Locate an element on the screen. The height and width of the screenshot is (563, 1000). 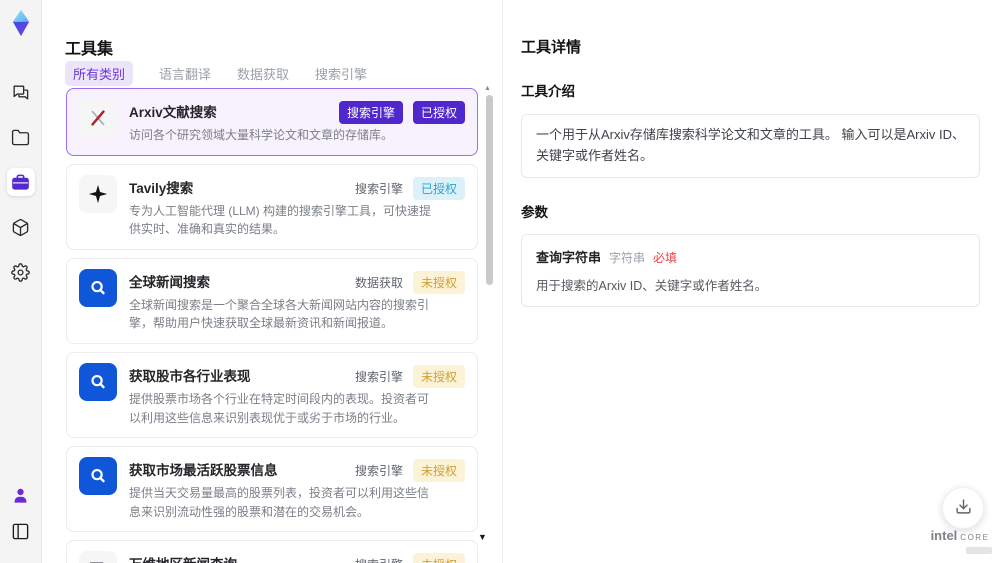
download-button is located at coordinates (963, 508).